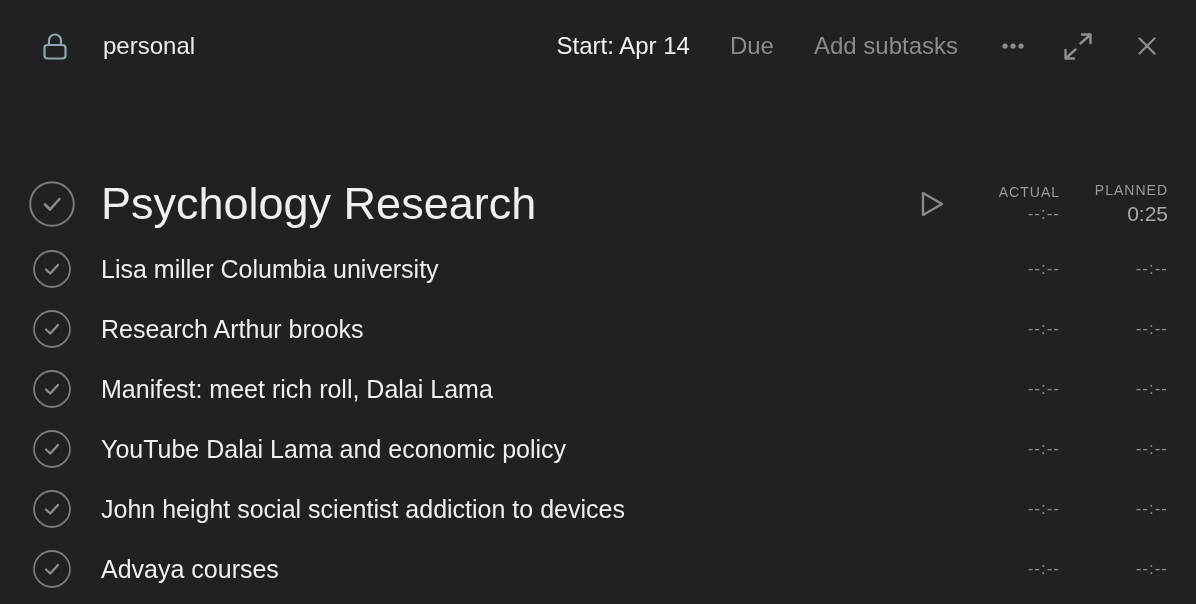 This screenshot has width=1196, height=604. I want to click on close-icon, so click(1147, 46).